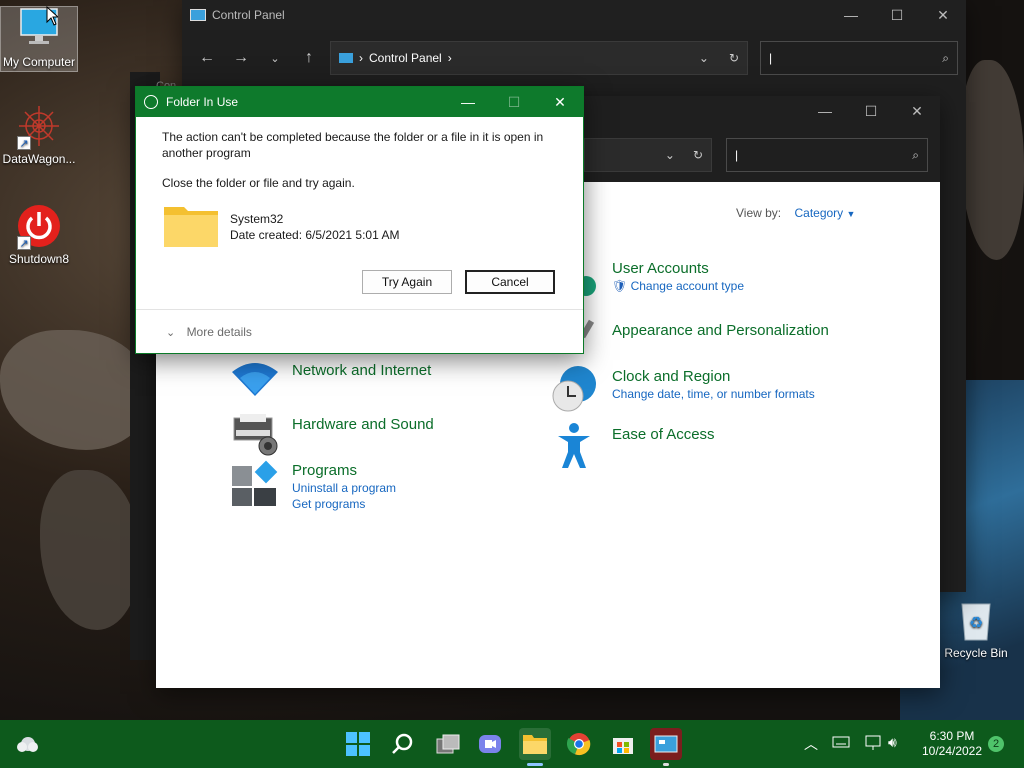  What do you see at coordinates (255, 383) in the screenshot?
I see `wifi-icon` at bounding box center [255, 383].